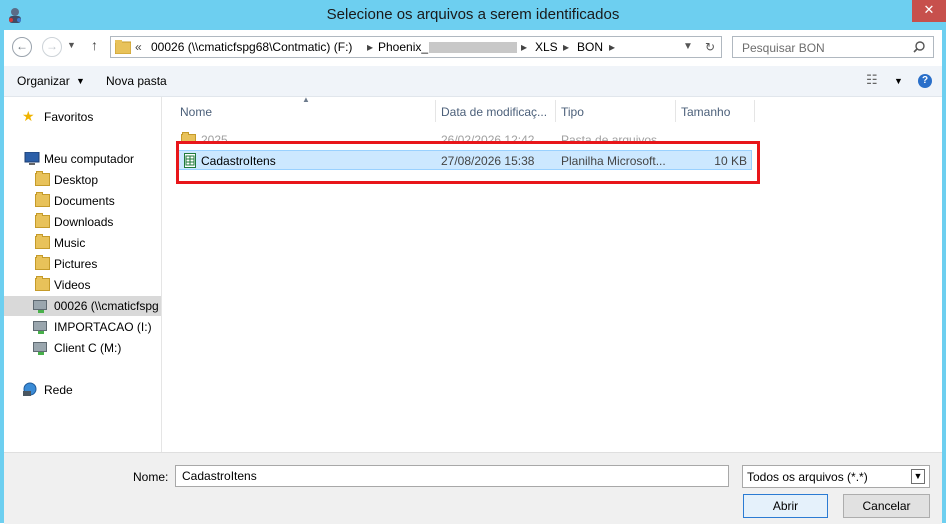 The width and height of the screenshot is (946, 524). What do you see at coordinates (151, 477) in the screenshot?
I see `filename-label: Nome:` at bounding box center [151, 477].